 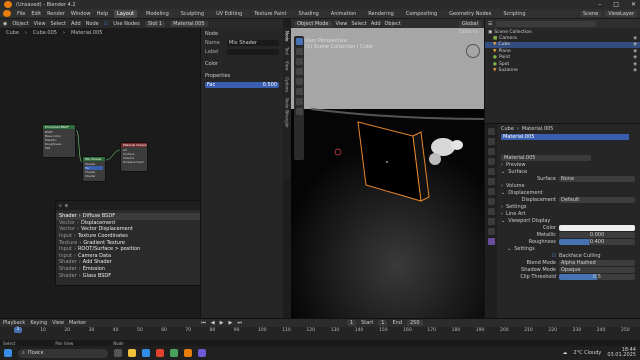 What do you see at coordinates (135, 223) in the screenshot?
I see `search-result-item: Vector › Displacement` at bounding box center [135, 223].